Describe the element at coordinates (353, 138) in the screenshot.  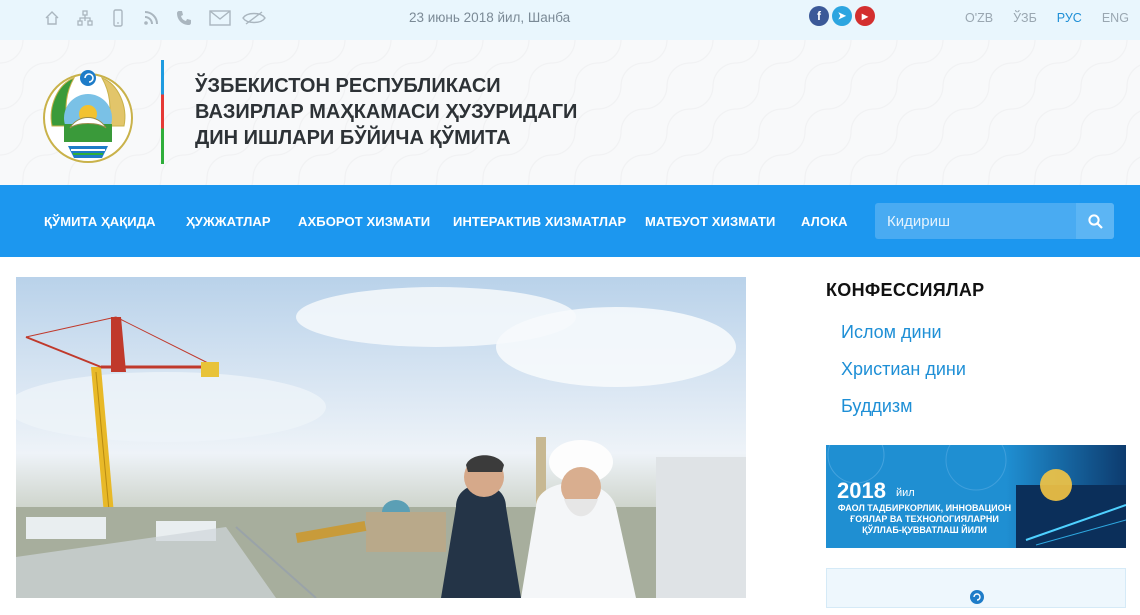
I see `title-line-3: ДИН ИШЛАРИ БЎЙИЧА ҚЎМИТА` at that location.